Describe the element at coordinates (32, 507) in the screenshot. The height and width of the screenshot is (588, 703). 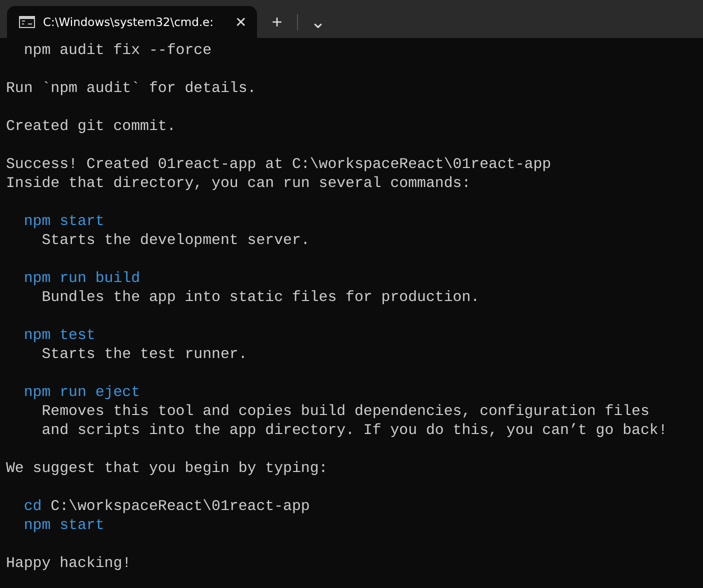
I see `command-text: cd` at that location.